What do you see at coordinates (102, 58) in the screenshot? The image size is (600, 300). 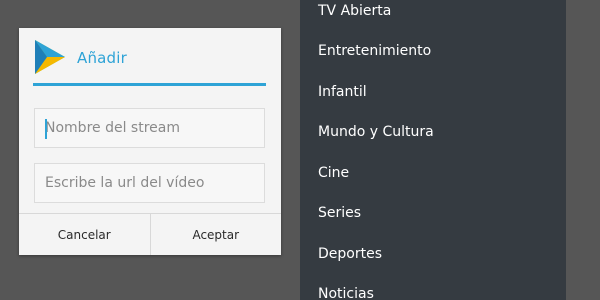 I see `dialog-title: Añadir` at bounding box center [102, 58].